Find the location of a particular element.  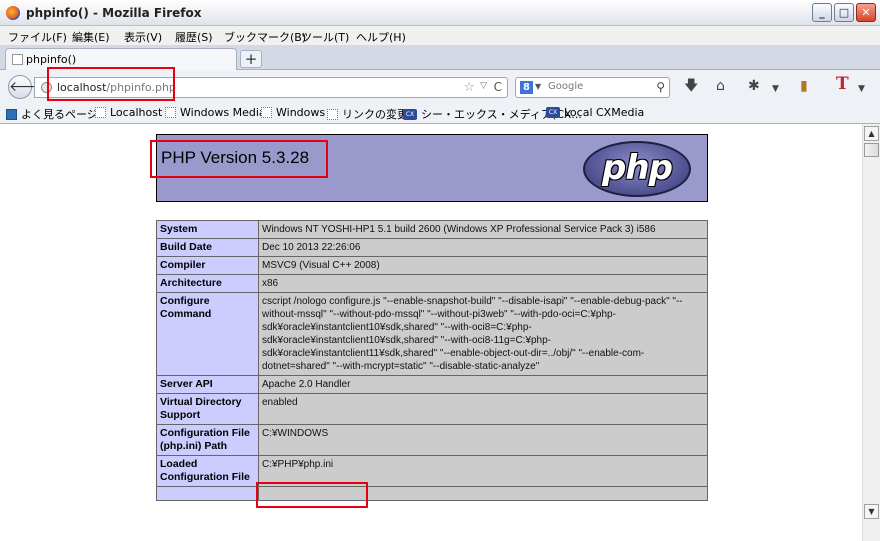

row-value is located at coordinates (483, 493).